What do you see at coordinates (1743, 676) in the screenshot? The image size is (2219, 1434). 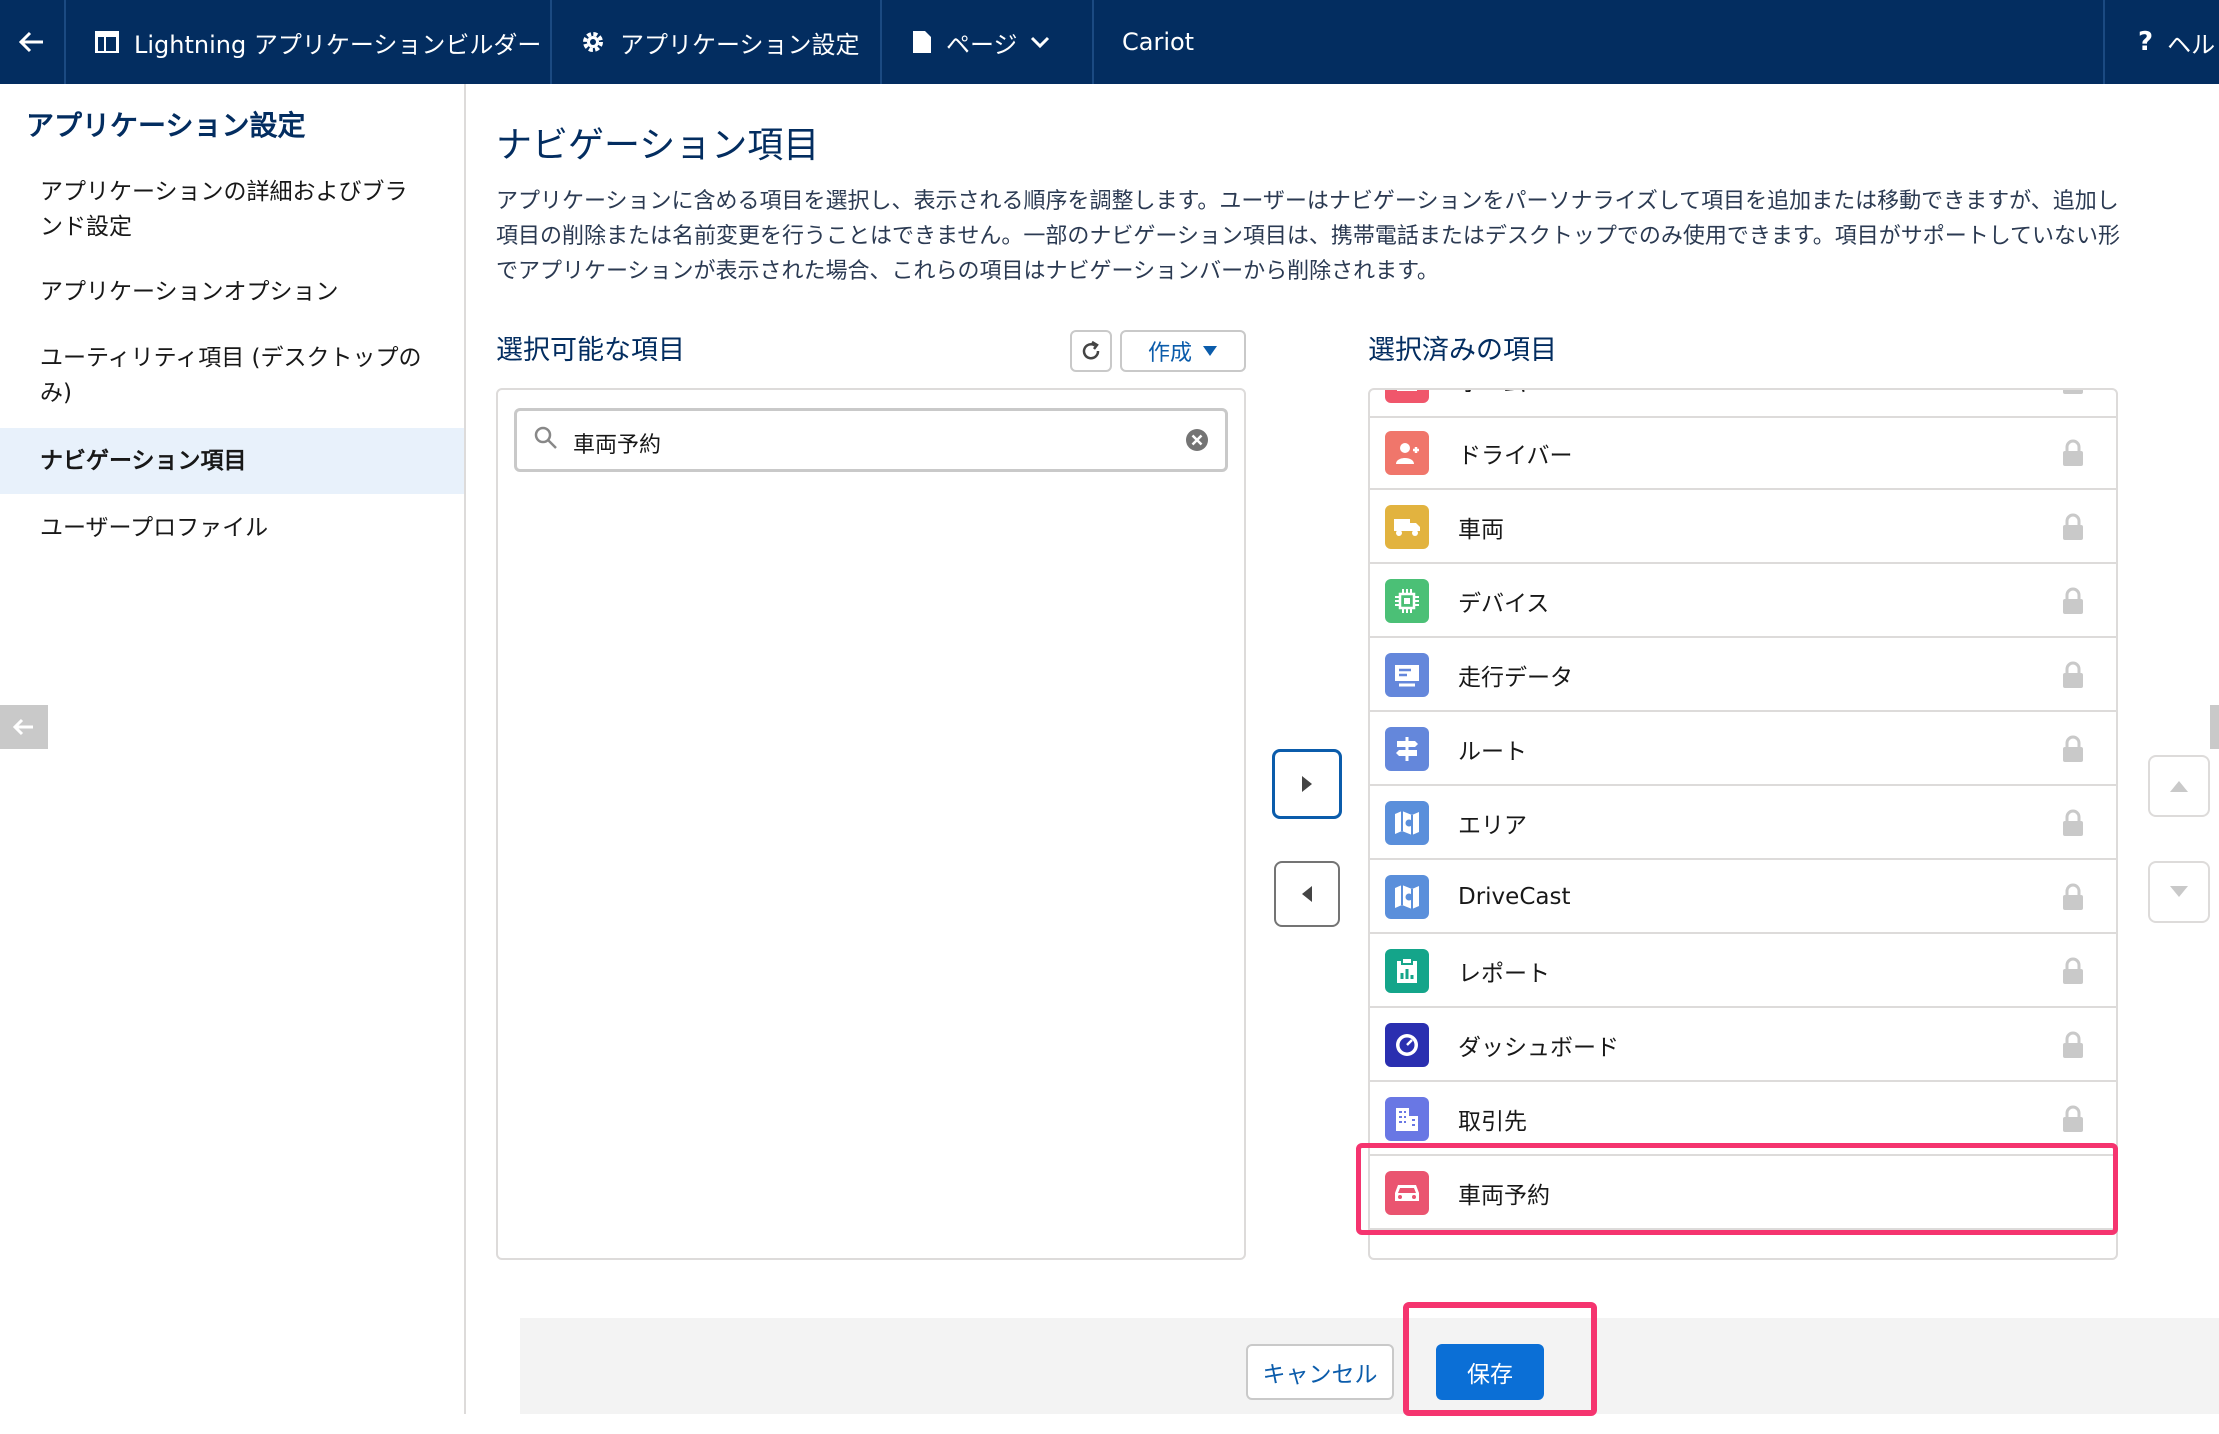 I see `list-item: 走行データ` at bounding box center [1743, 676].